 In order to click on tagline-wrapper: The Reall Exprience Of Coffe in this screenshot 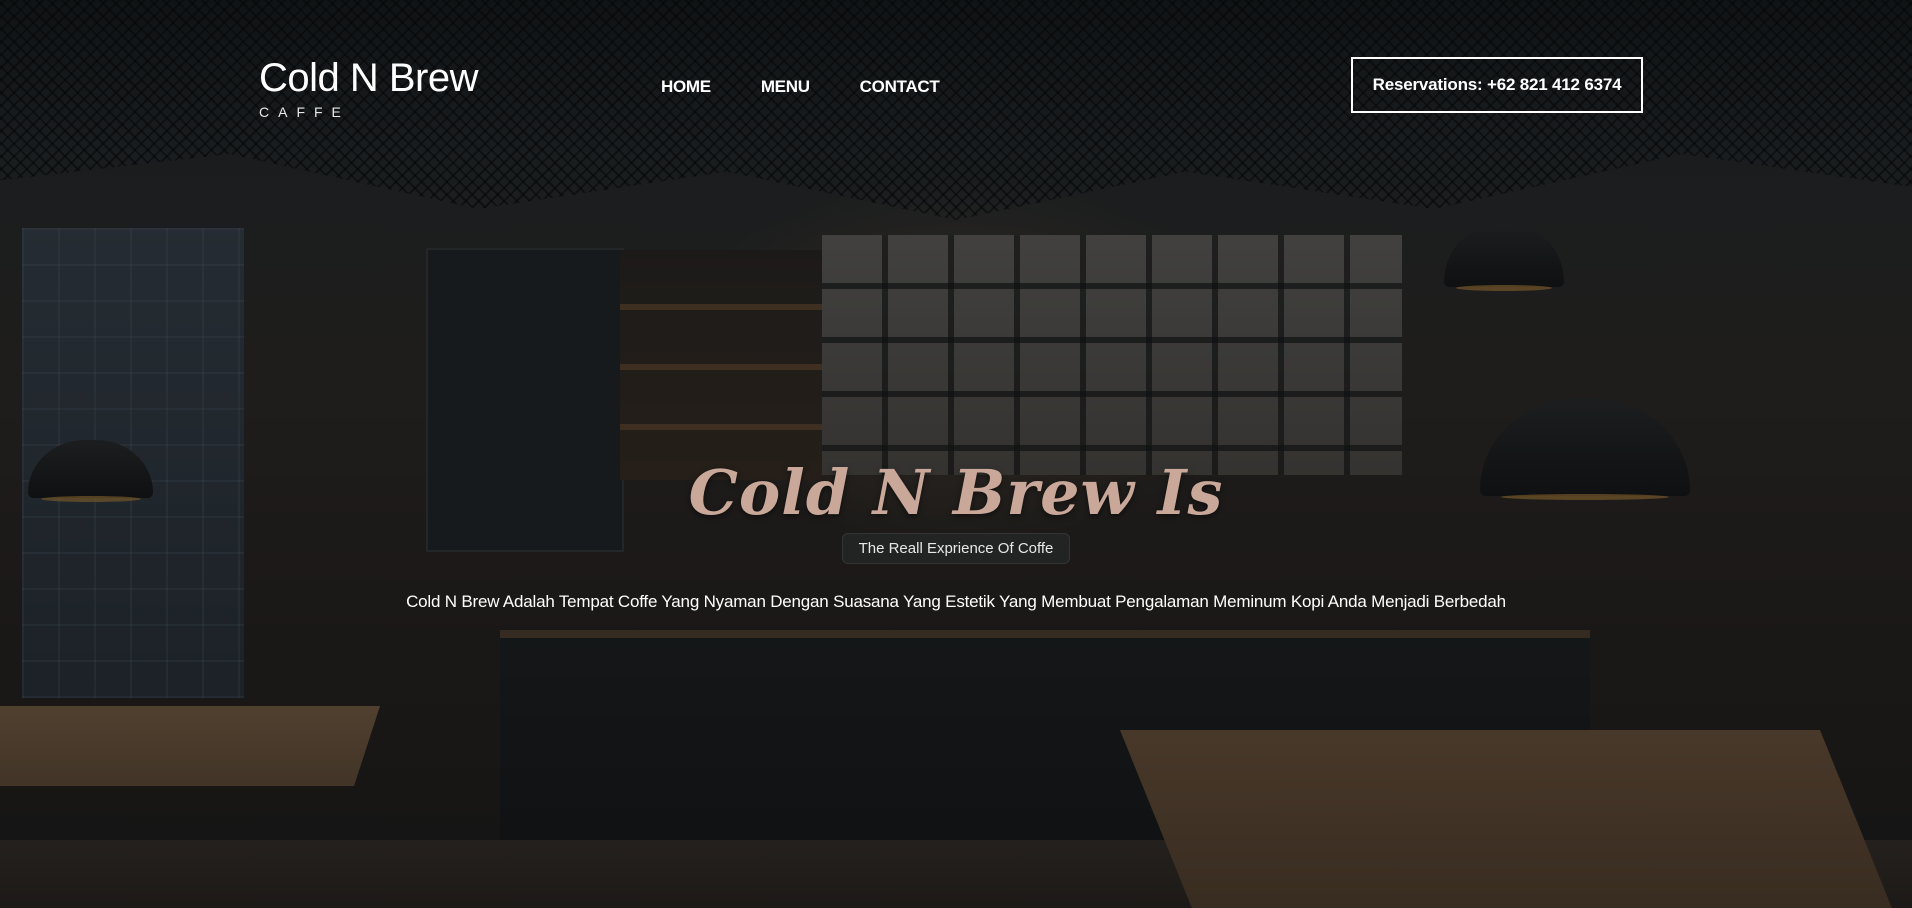, I will do `click(956, 548)`.